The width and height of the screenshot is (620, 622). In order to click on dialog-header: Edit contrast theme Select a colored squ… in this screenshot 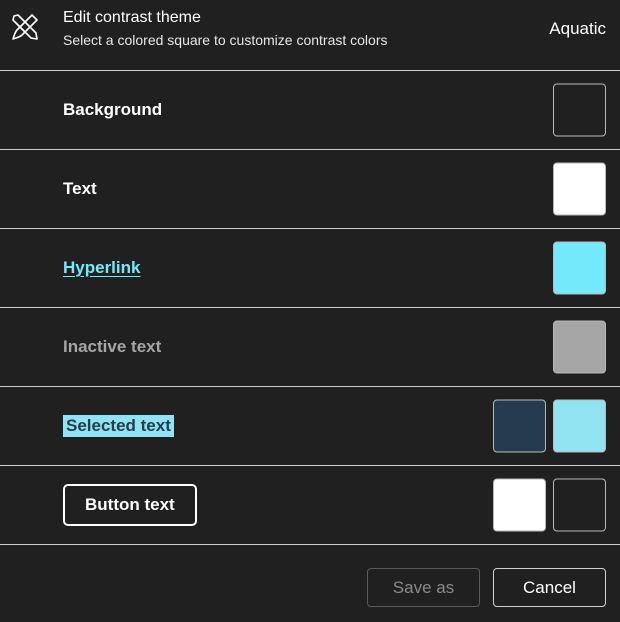, I will do `click(310, 35)`.